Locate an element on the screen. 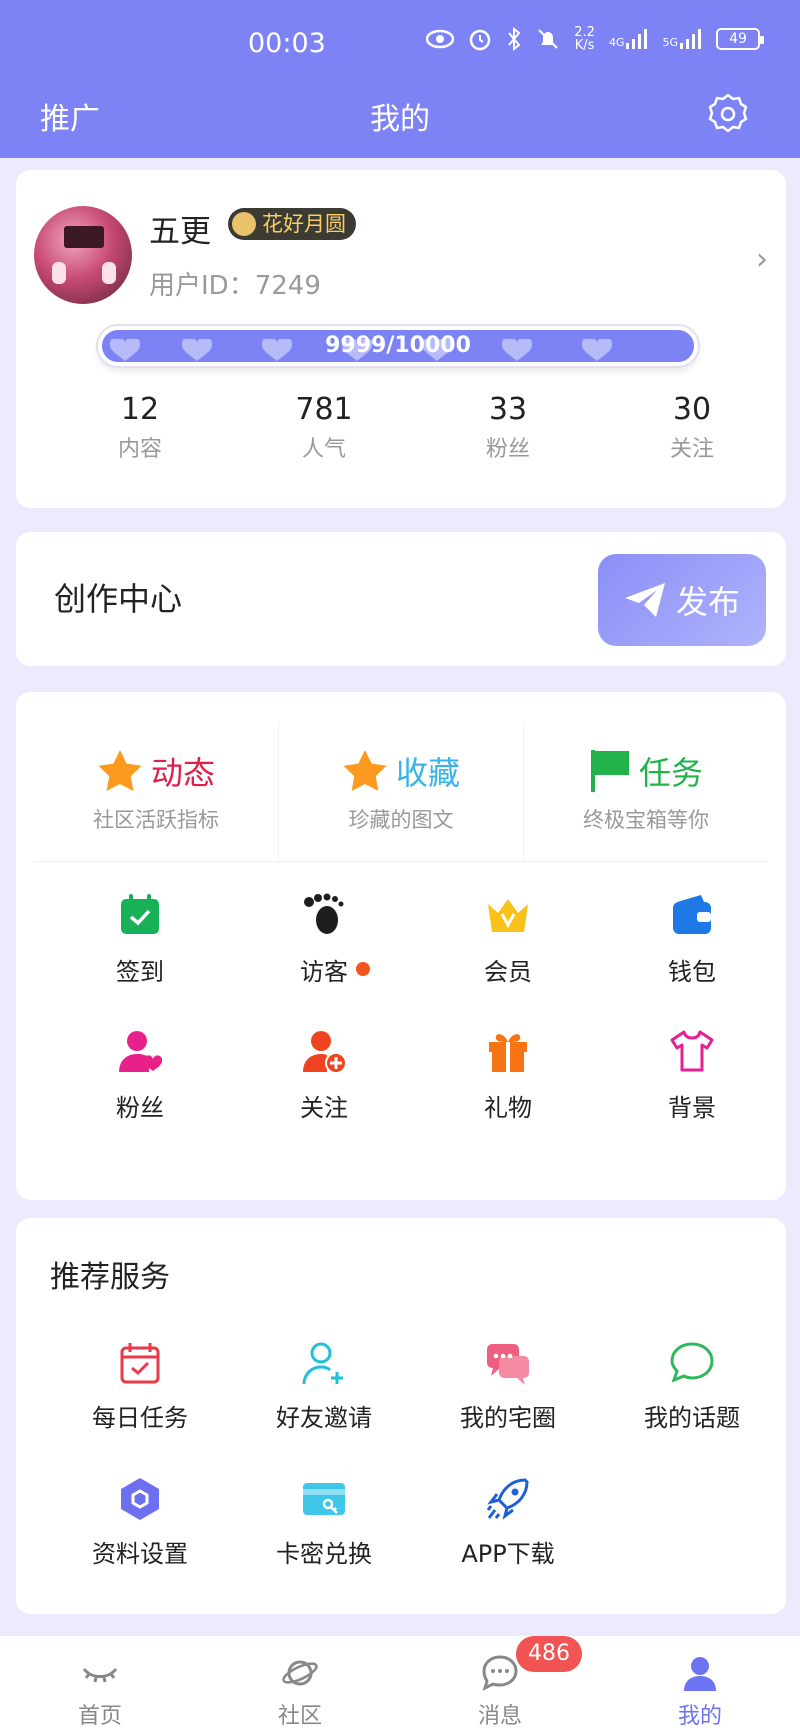 The width and height of the screenshot is (800, 1732). top-bar: 00:03 2.2 K/s 4G 5G 49 推广 我的 is located at coordinates (400, 79).